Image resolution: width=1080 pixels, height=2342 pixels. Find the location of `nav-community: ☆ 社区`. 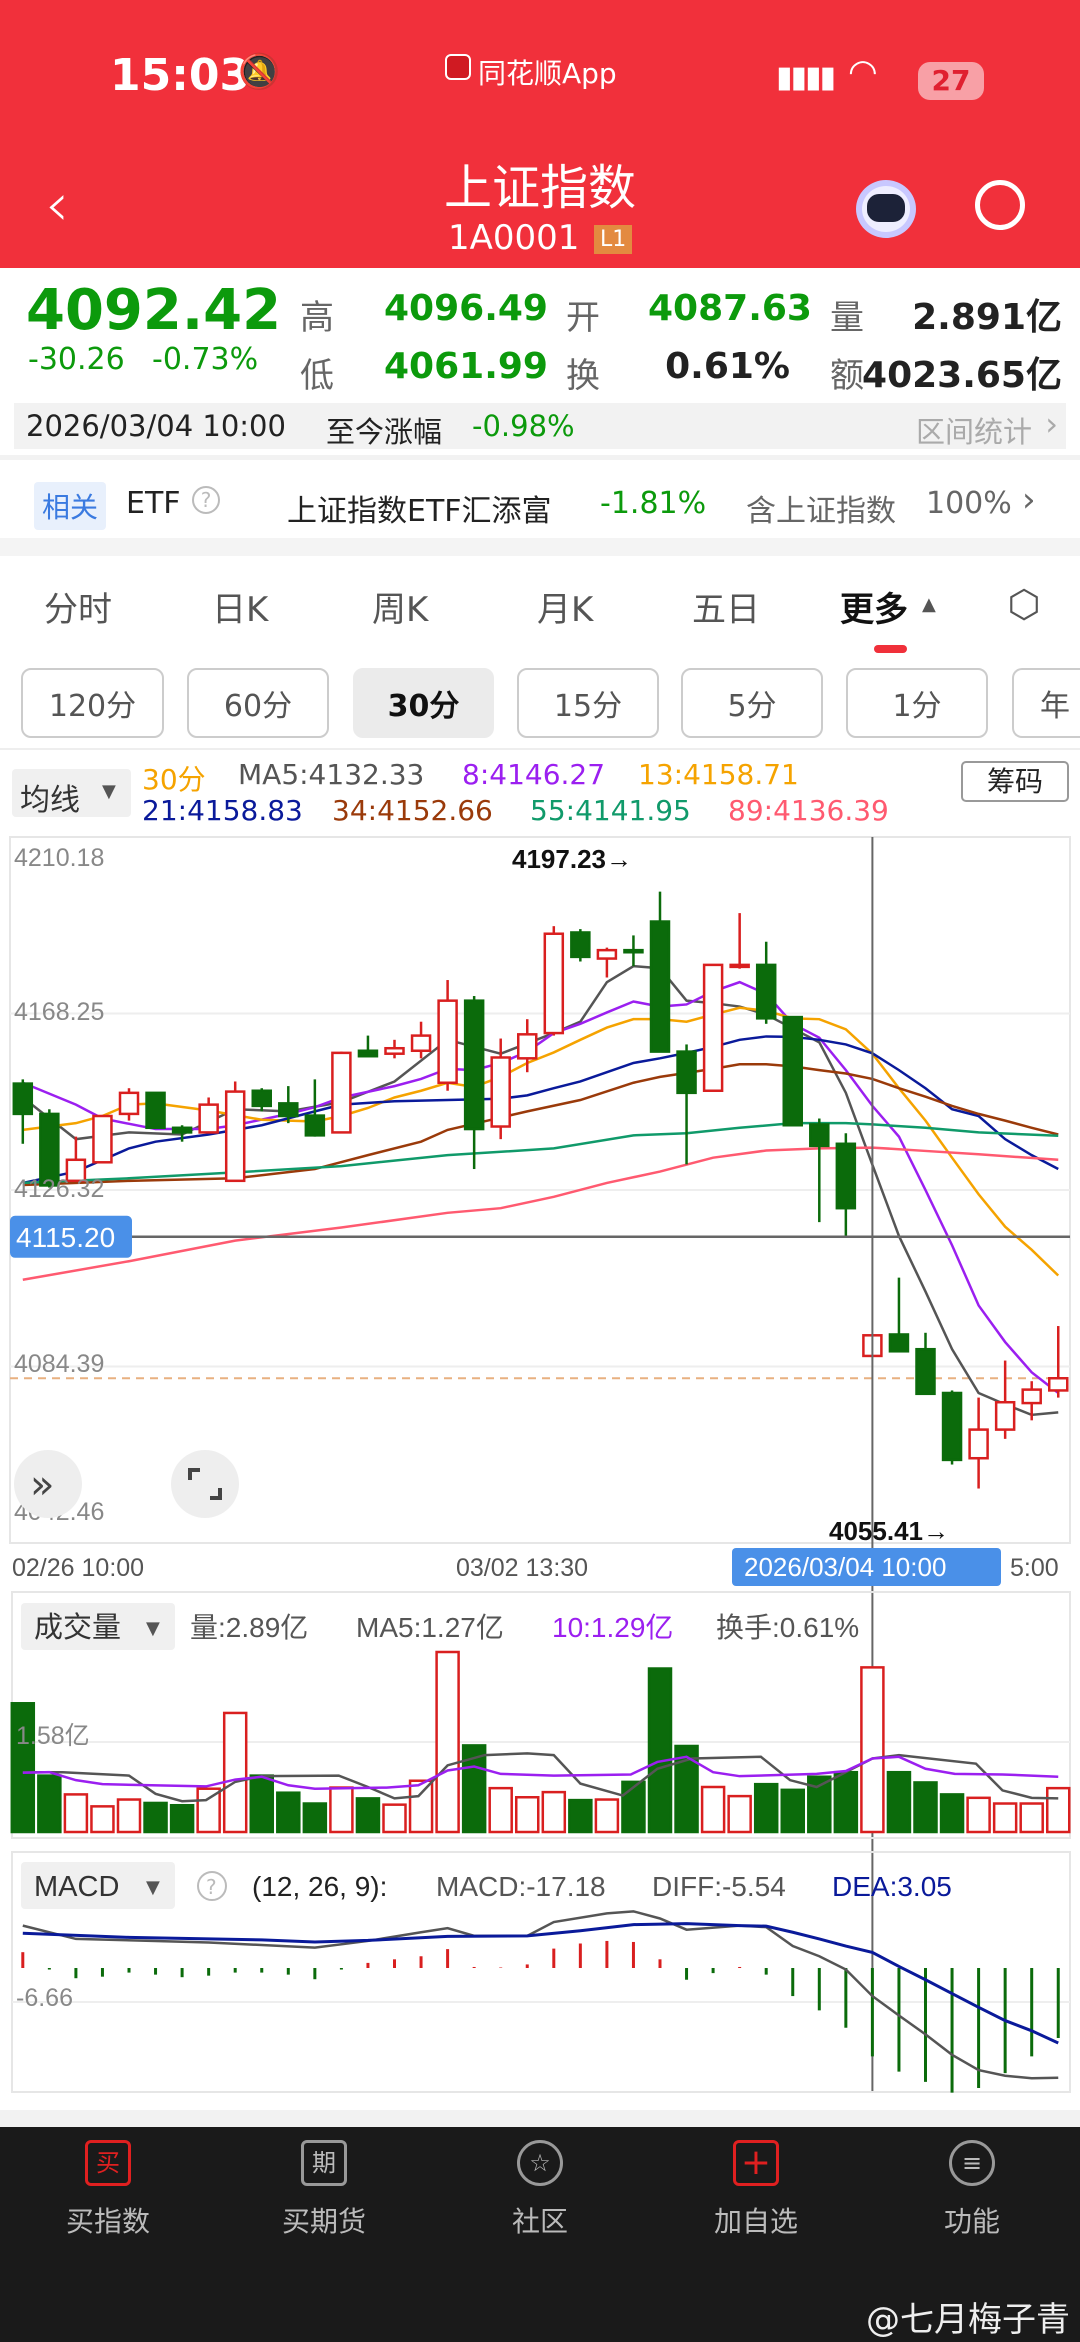

nav-community: ☆ 社区 is located at coordinates (540, 2190).